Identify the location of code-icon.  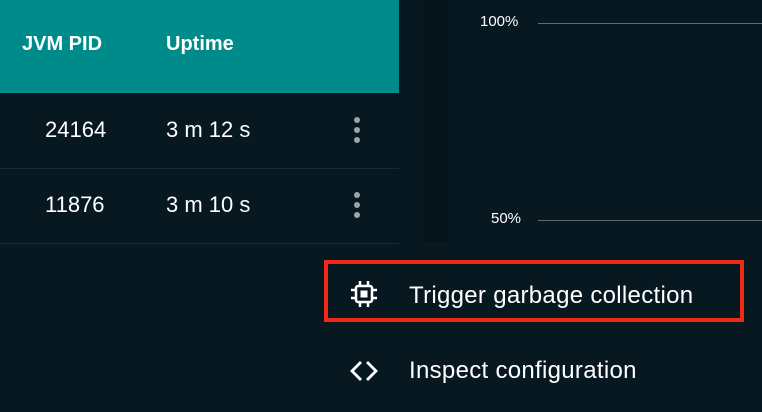
(364, 371).